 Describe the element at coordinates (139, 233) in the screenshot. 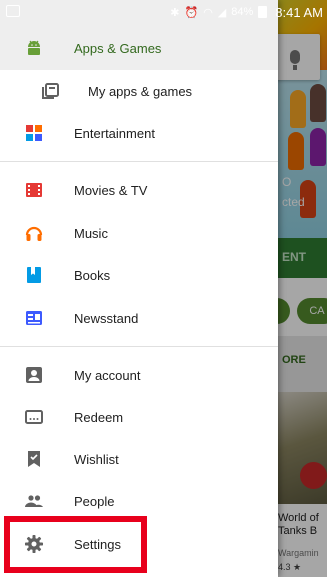

I see `drawer-item-music: Music` at that location.